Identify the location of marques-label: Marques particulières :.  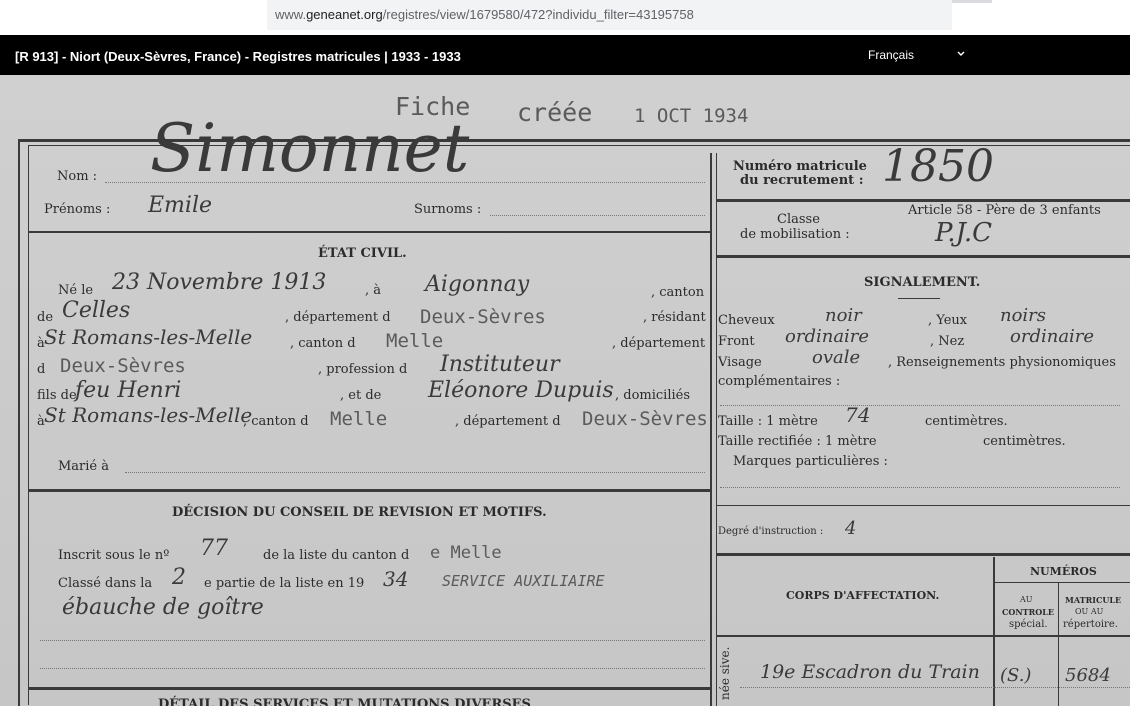
(810, 461).